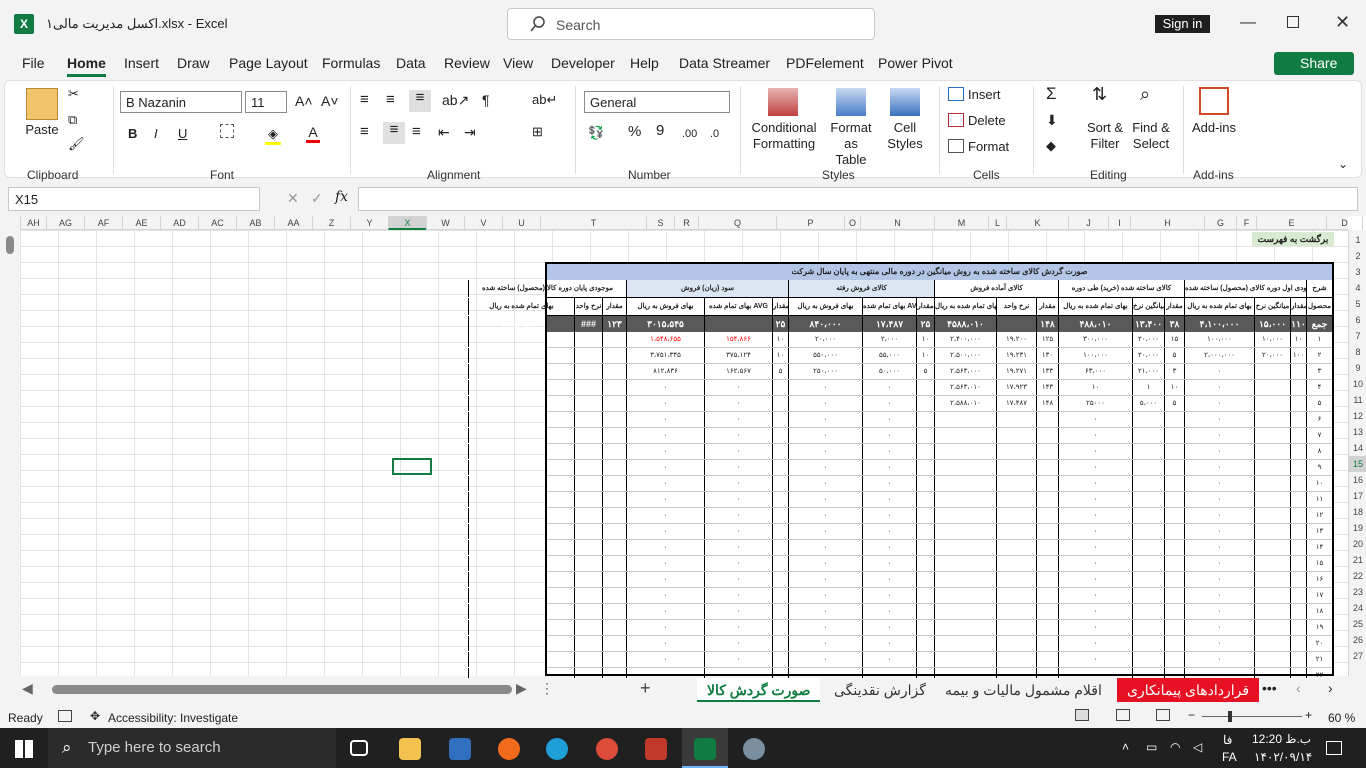  Describe the element at coordinates (330, 101) in the screenshot. I see `shrink-font-icon: A˅` at that location.